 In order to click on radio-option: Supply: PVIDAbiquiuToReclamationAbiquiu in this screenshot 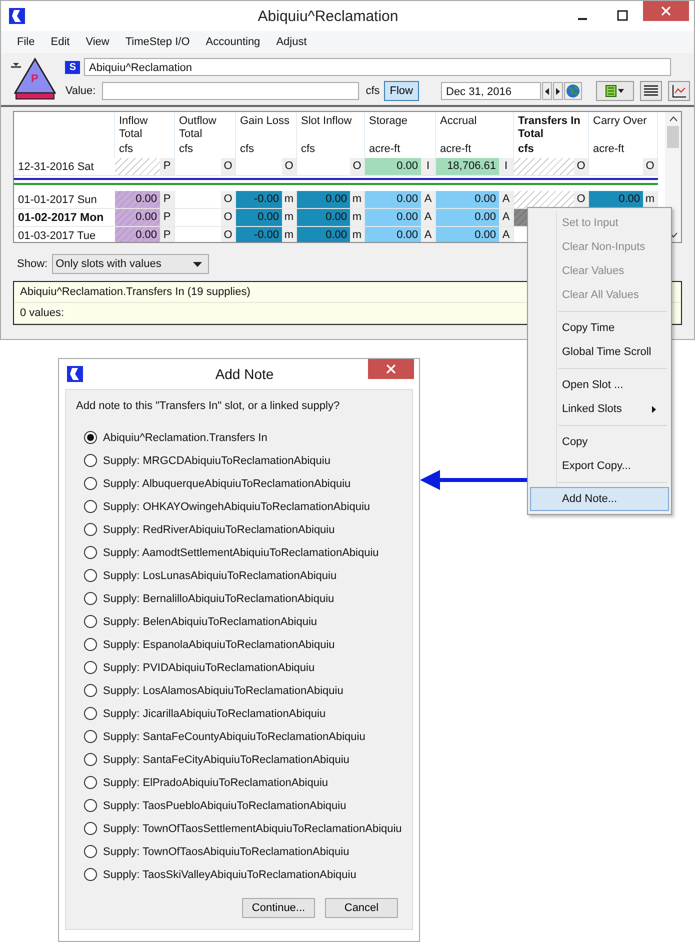, I will do `click(199, 667)`.